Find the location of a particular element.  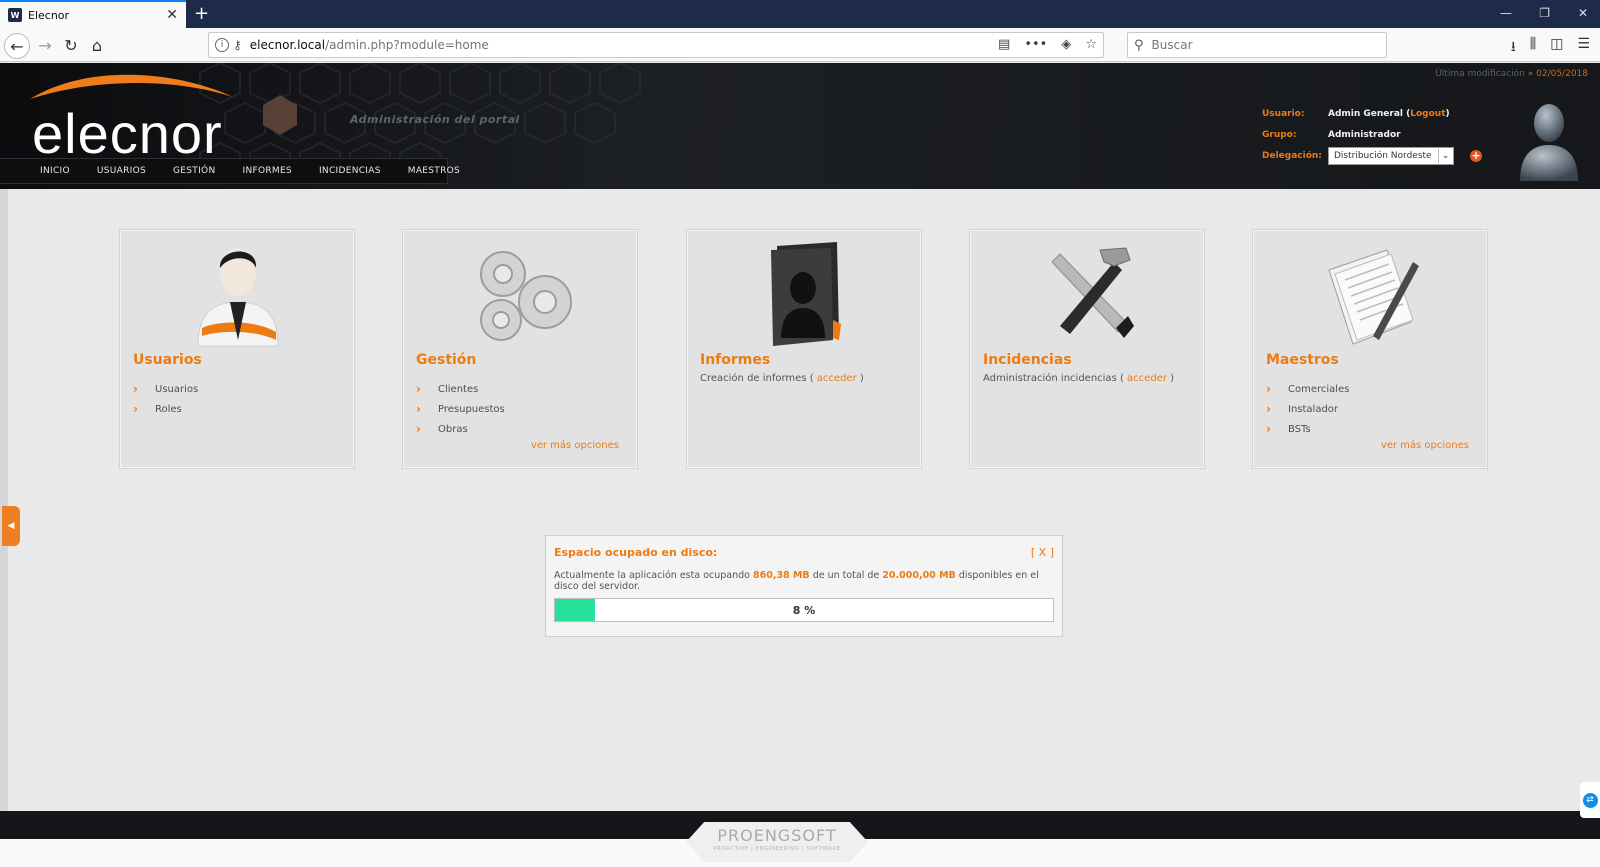

disk-title: Espacio ocupado en disco: is located at coordinates (636, 552).